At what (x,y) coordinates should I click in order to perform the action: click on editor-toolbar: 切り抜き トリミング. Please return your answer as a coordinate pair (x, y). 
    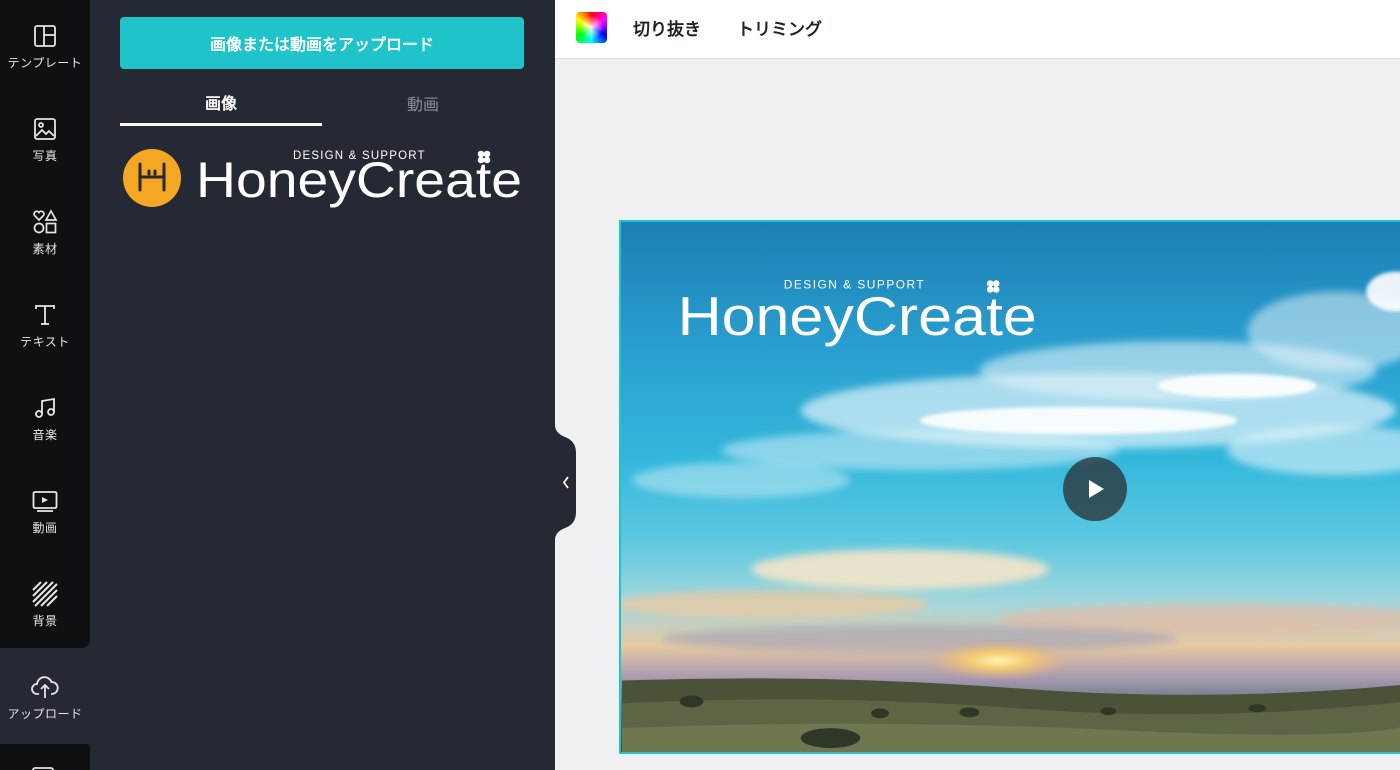
    Looking at the image, I should click on (977, 29).